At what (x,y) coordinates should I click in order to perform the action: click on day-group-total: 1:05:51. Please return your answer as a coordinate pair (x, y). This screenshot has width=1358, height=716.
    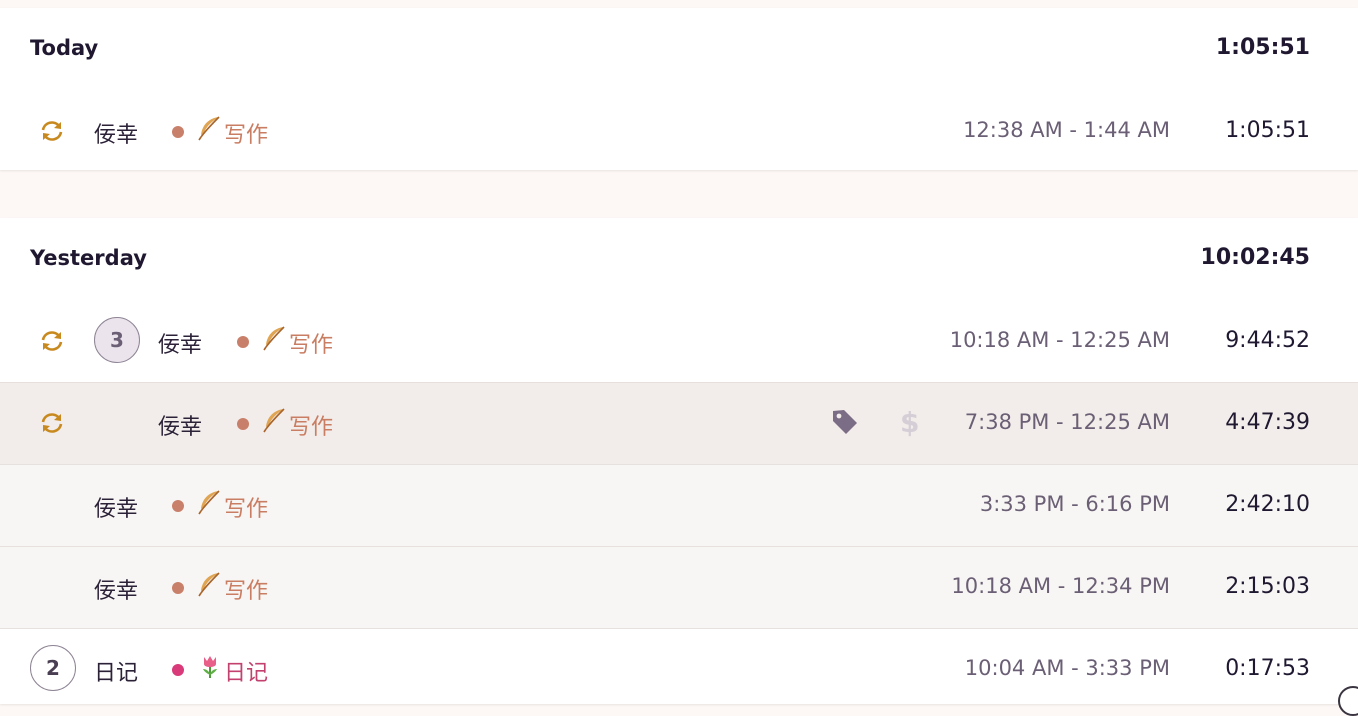
    Looking at the image, I should click on (1262, 47).